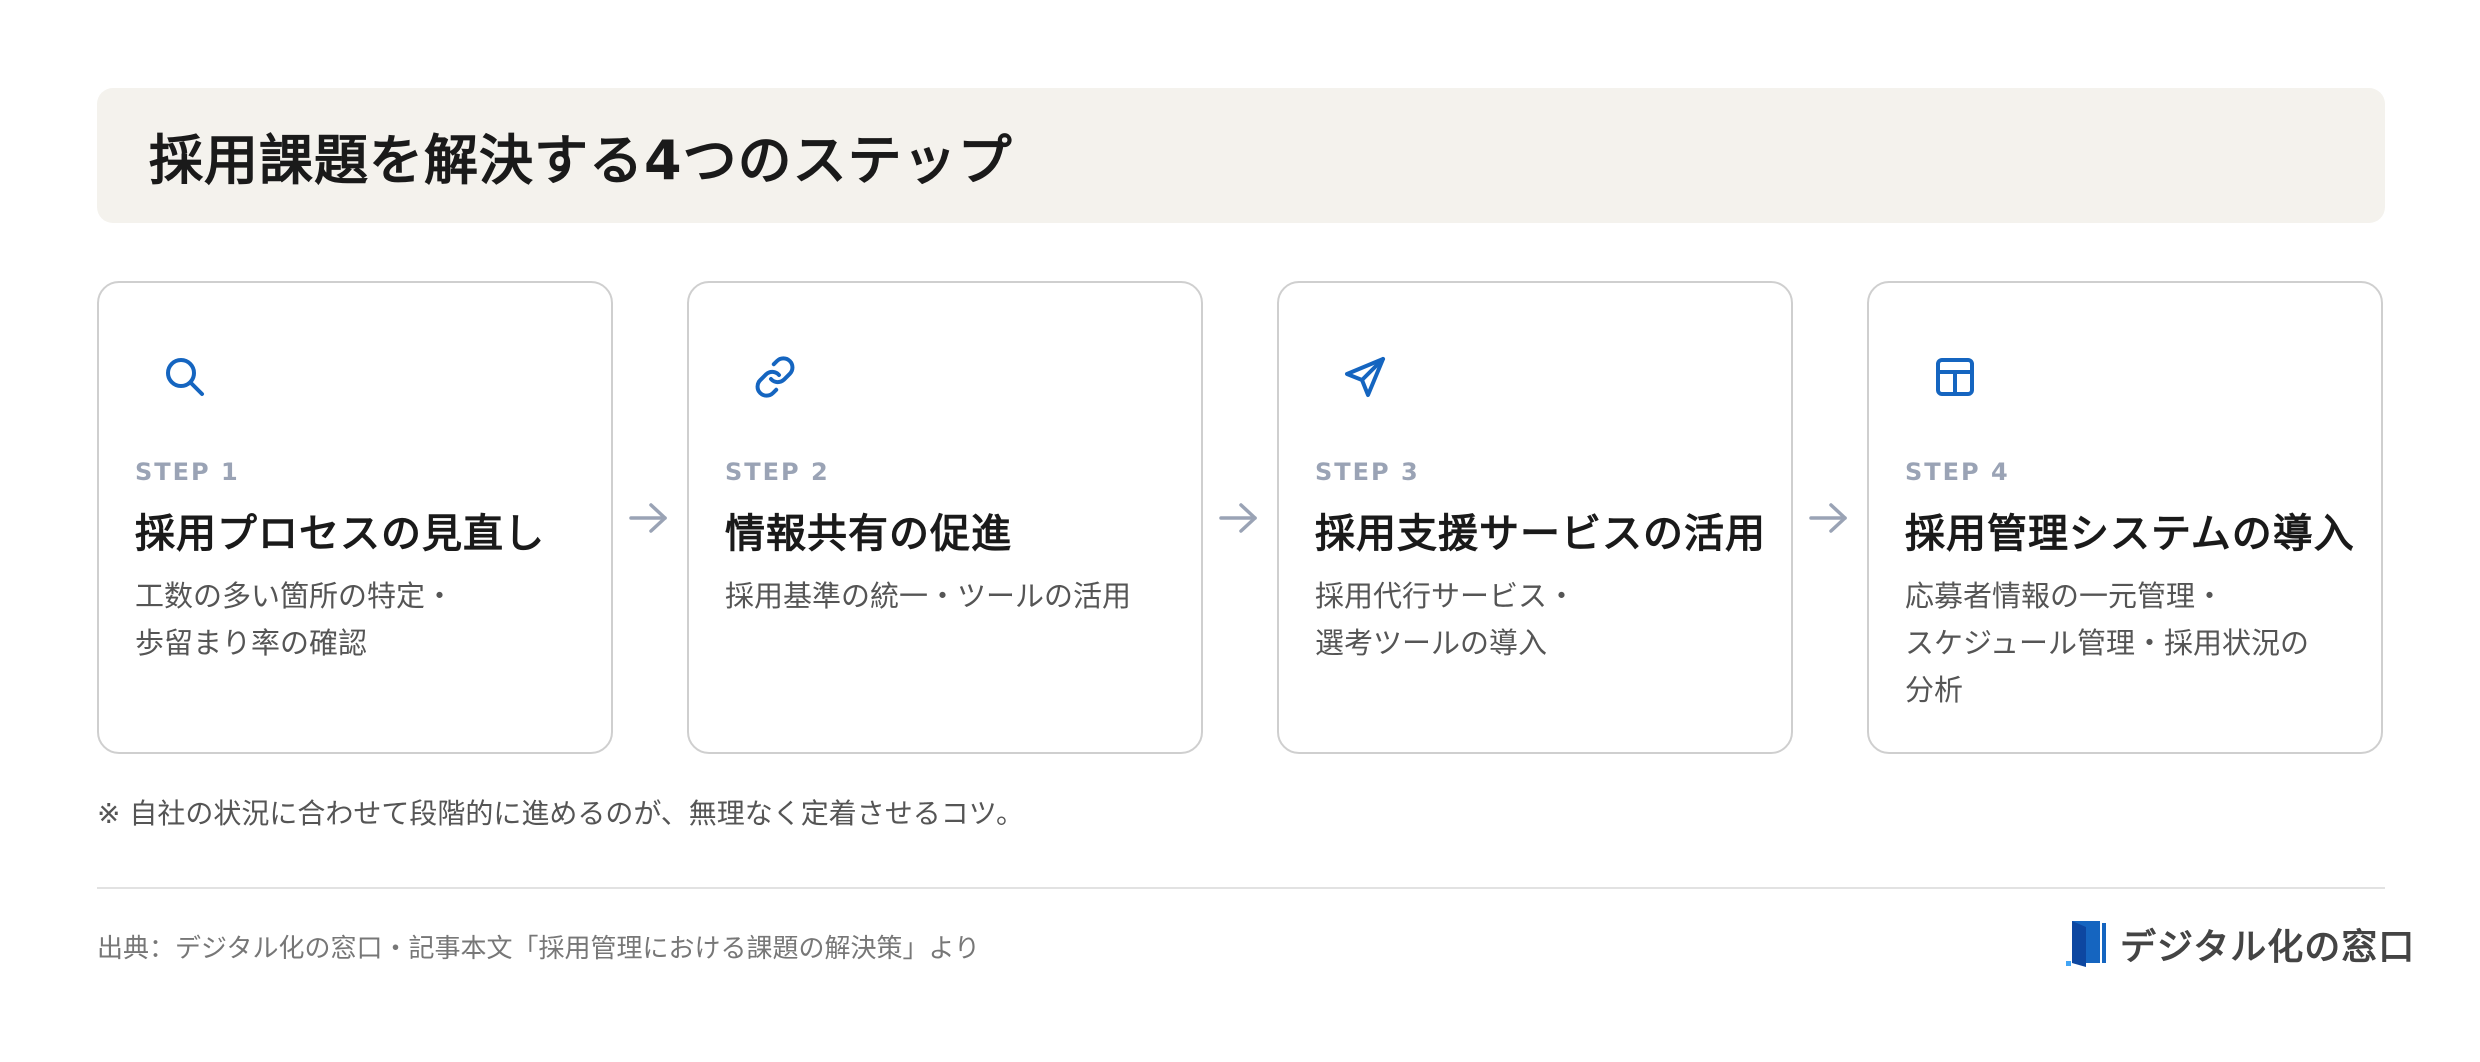 This screenshot has width=2480, height=1062. What do you see at coordinates (560, 813) in the screenshot?
I see `footnote: ※ 自社の状況に合わせて段階的に進めるのが、無理なく定着させるコツ。` at bounding box center [560, 813].